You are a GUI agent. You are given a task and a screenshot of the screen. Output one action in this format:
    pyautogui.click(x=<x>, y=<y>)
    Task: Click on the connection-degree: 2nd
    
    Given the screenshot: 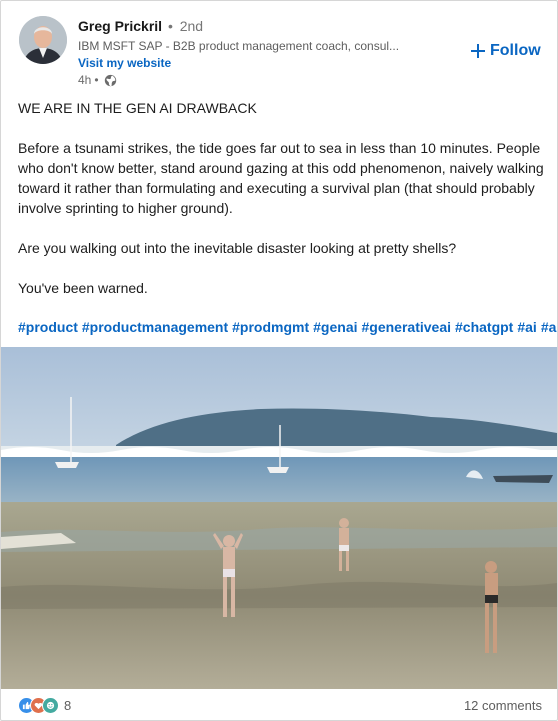 What is the action you would take?
    pyautogui.click(x=191, y=26)
    